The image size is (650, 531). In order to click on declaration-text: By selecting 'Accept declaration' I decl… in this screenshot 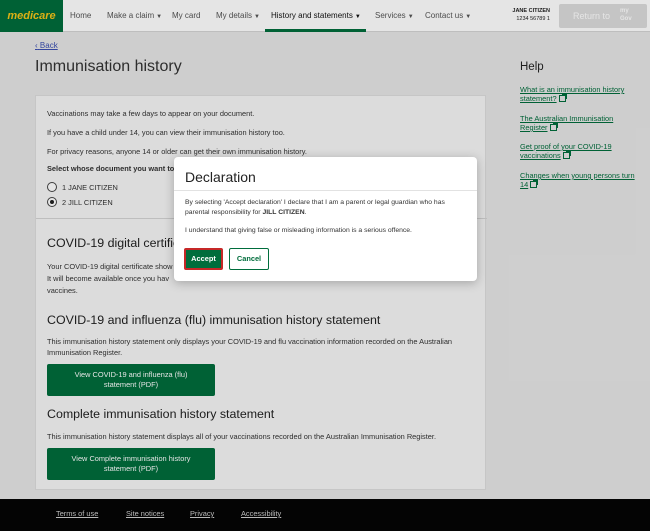, I will do `click(327, 208)`.